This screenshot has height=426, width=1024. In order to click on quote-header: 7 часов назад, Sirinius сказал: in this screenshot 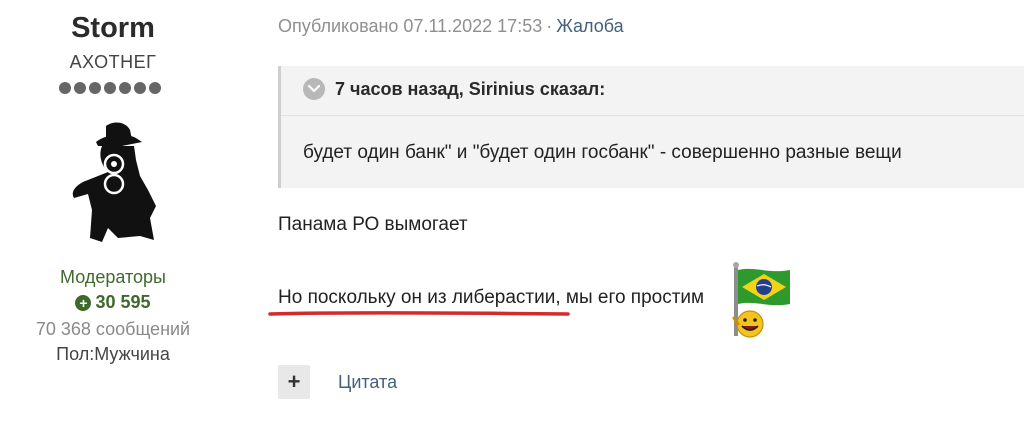, I will do `click(454, 89)`.